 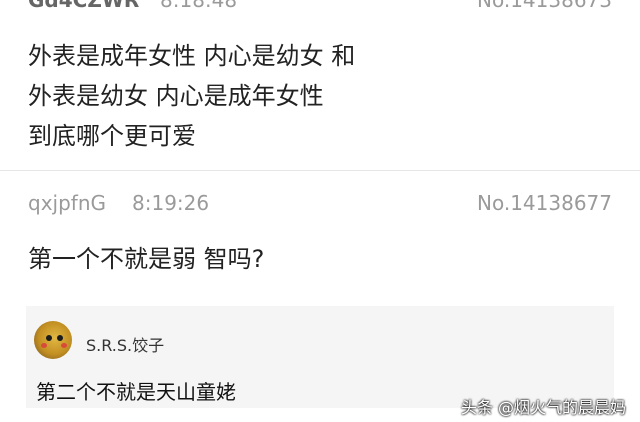 I want to click on pikachu-avatar-icon, so click(x=53, y=340).